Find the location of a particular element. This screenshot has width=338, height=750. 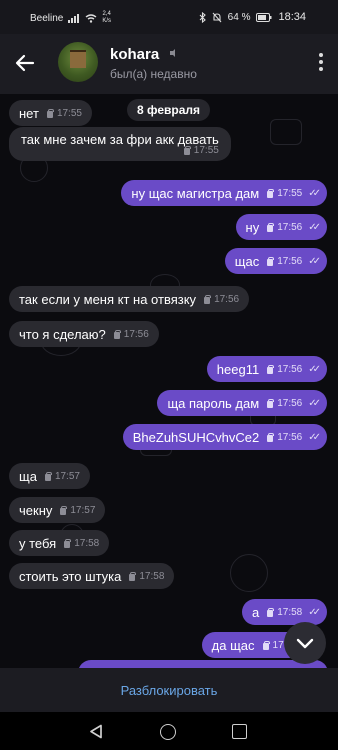

incoming-message: ща 17:57 is located at coordinates (49, 476).